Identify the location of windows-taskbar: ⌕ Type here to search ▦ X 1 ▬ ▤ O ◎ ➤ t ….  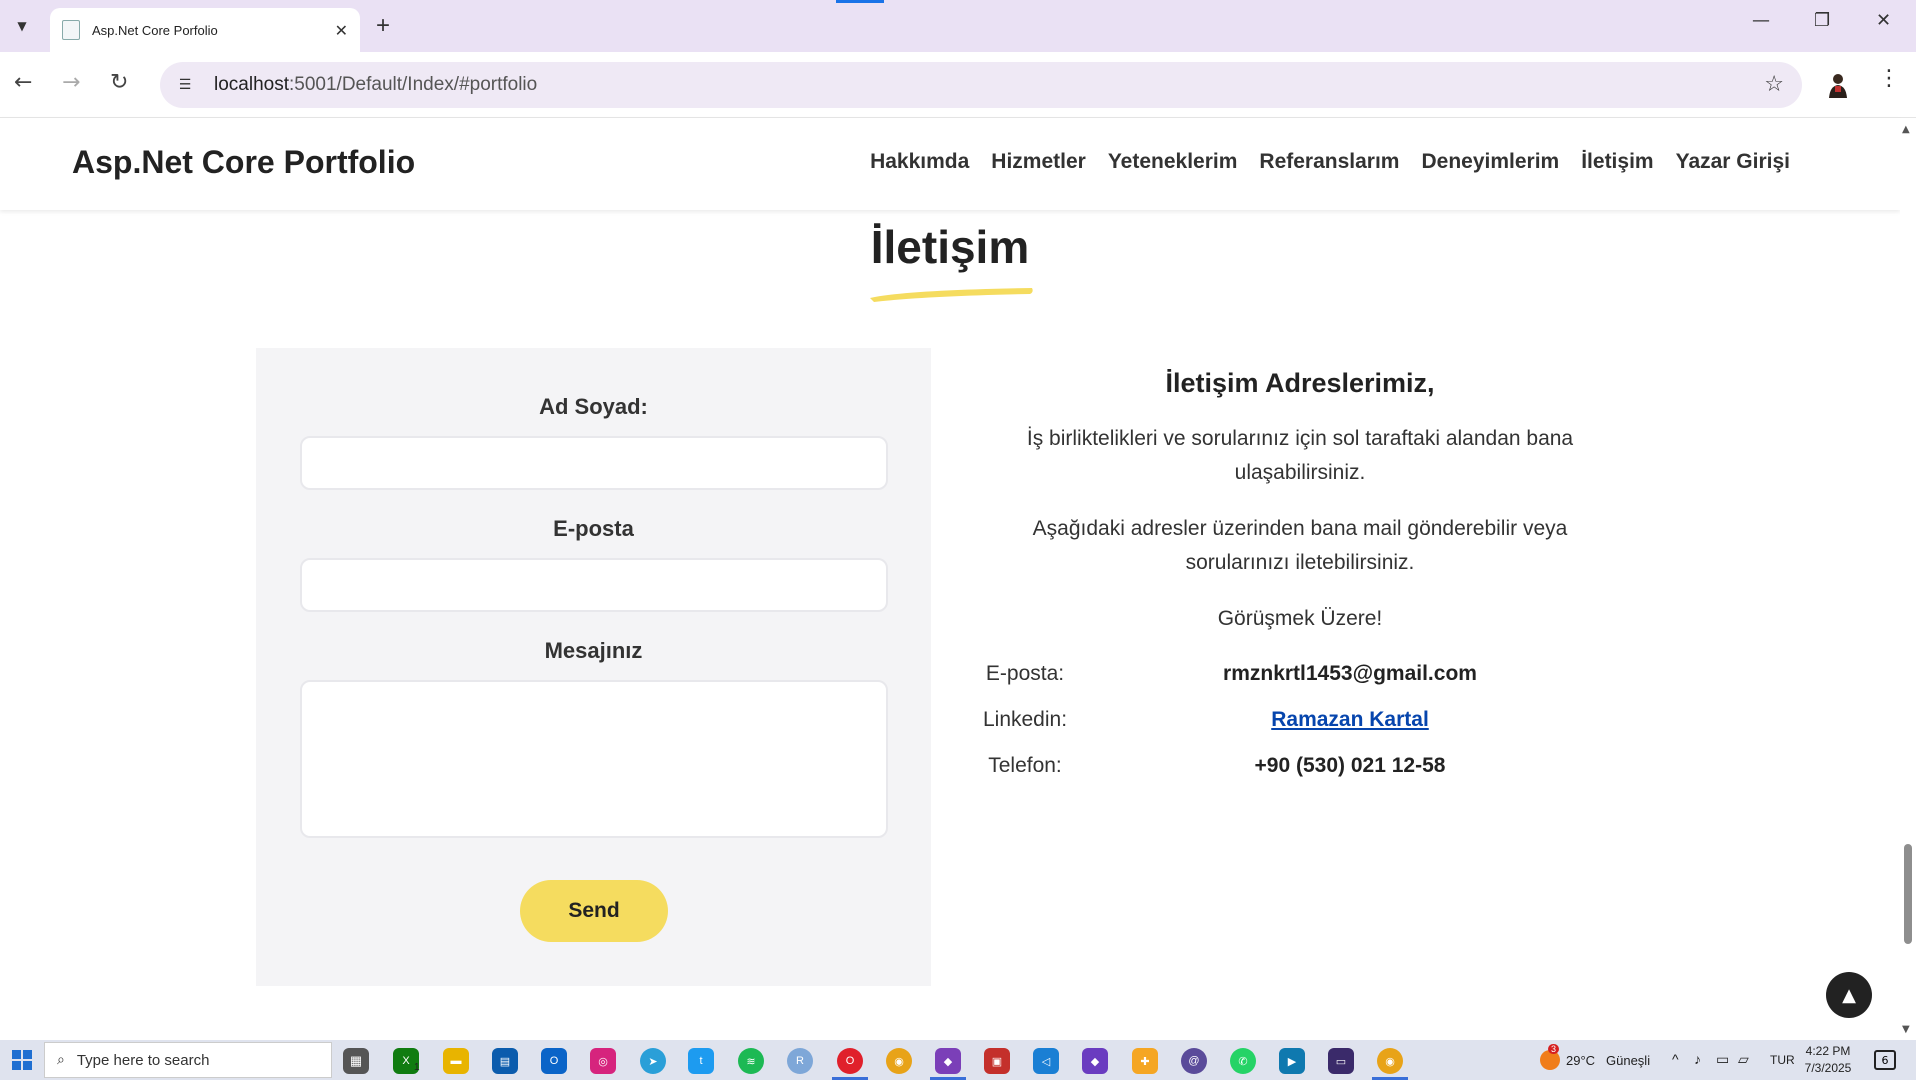
(958, 1060).